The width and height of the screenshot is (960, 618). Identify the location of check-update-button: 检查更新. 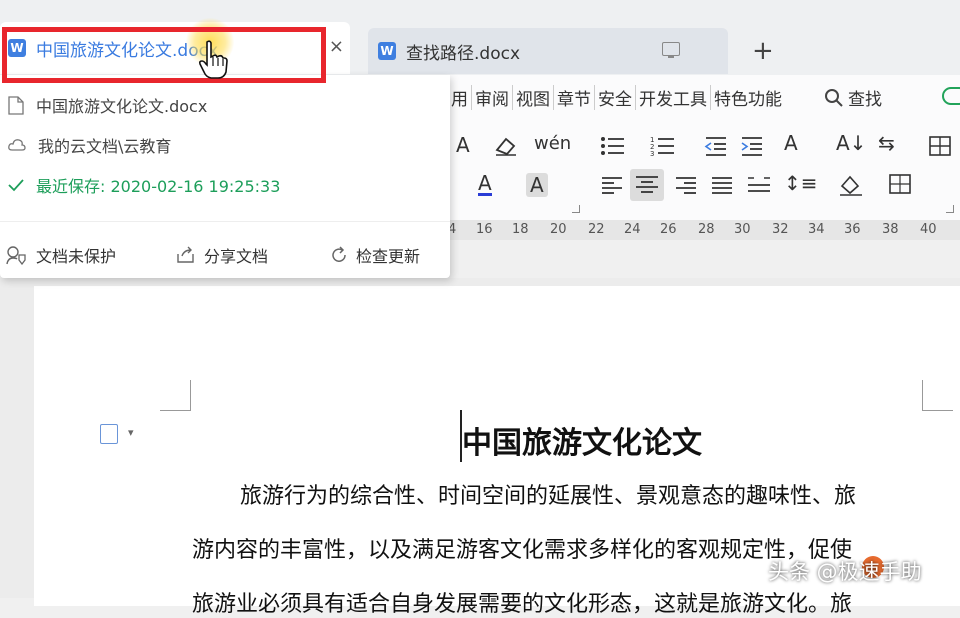
(375, 255).